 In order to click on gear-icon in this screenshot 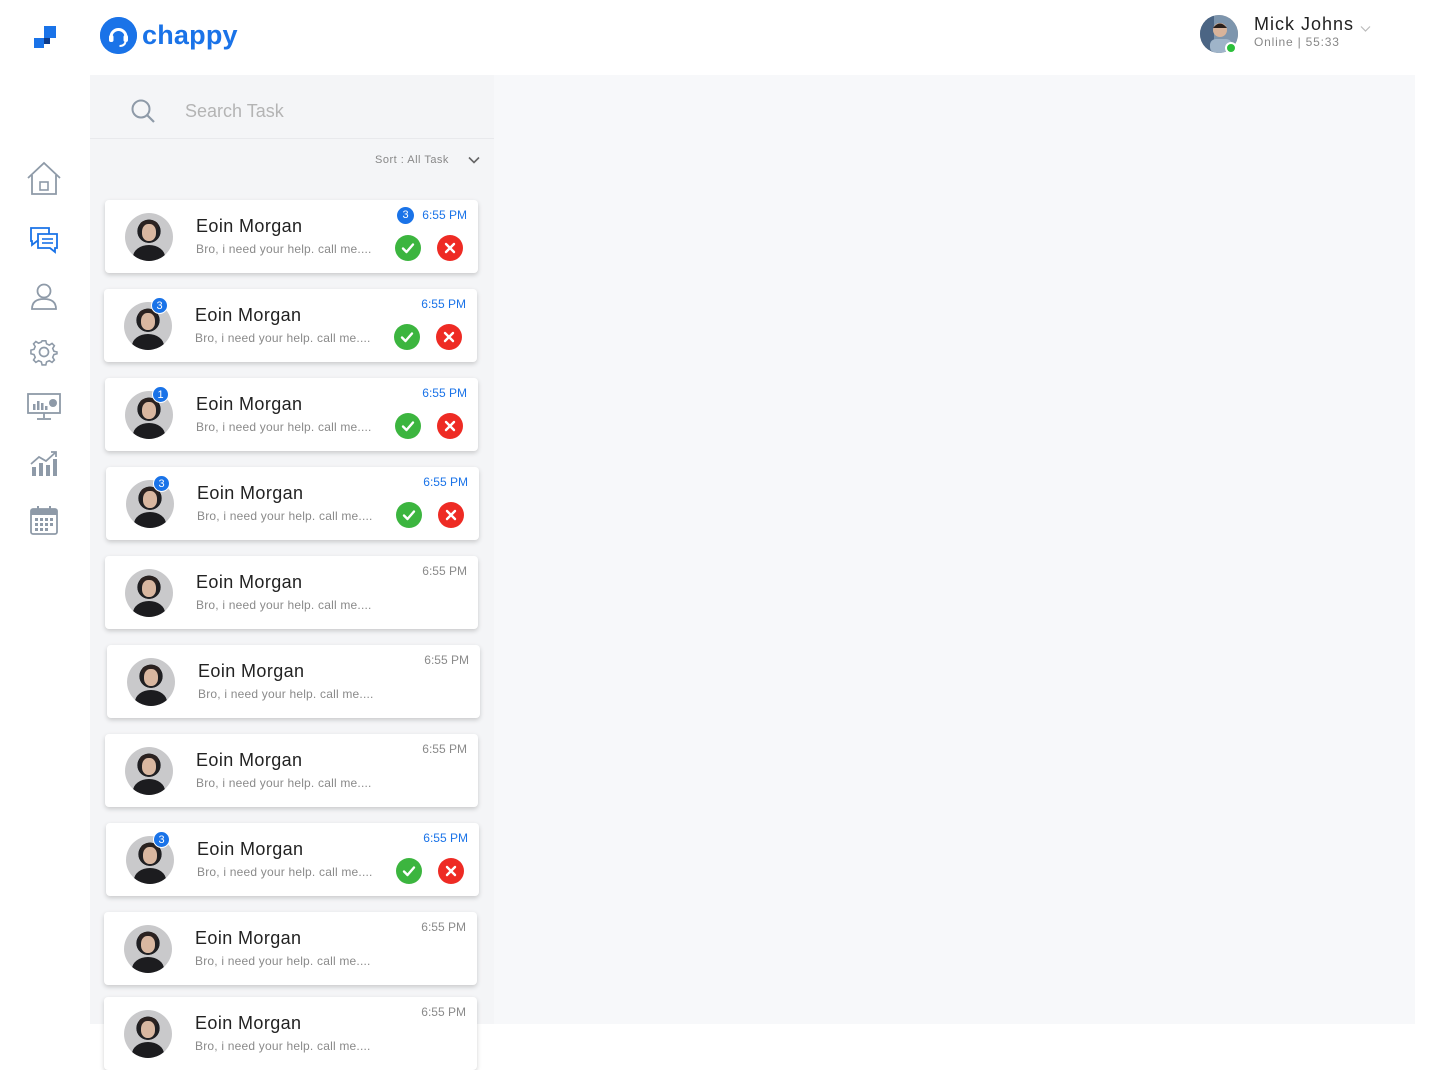, I will do `click(44, 352)`.